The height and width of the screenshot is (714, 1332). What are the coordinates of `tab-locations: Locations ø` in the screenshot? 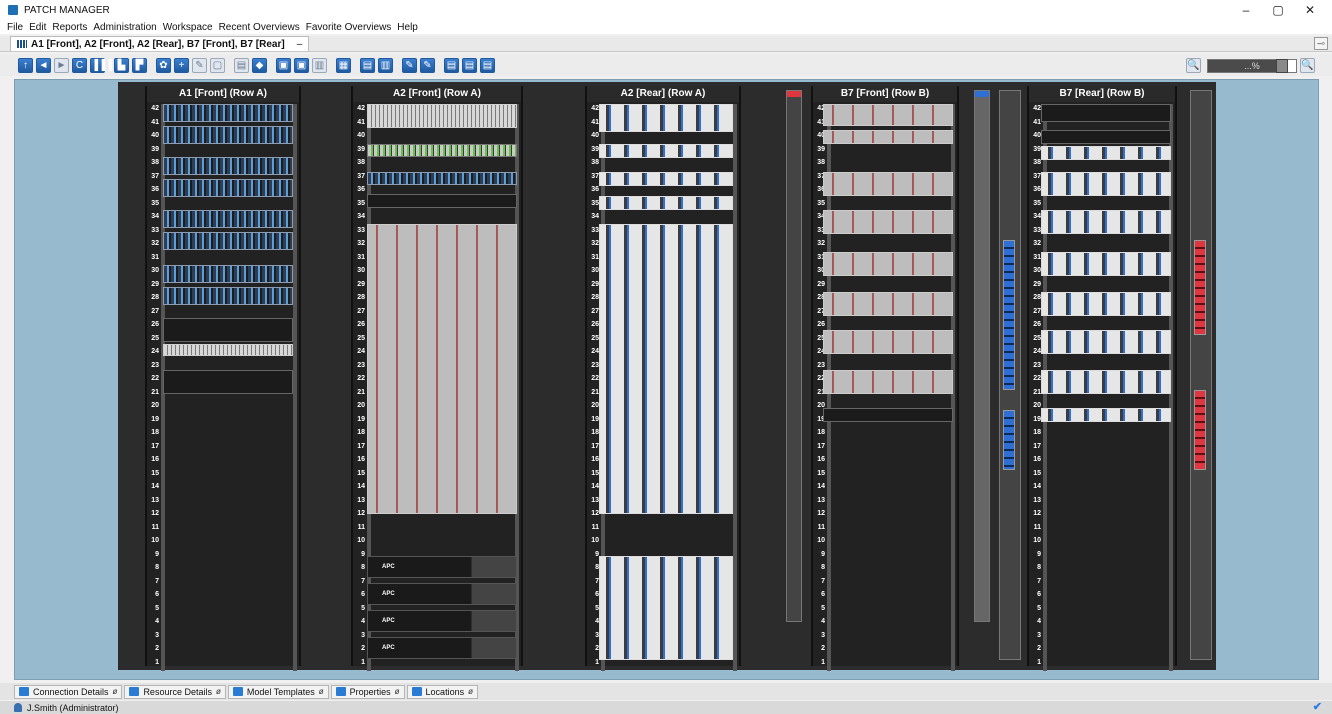 It's located at (442, 691).